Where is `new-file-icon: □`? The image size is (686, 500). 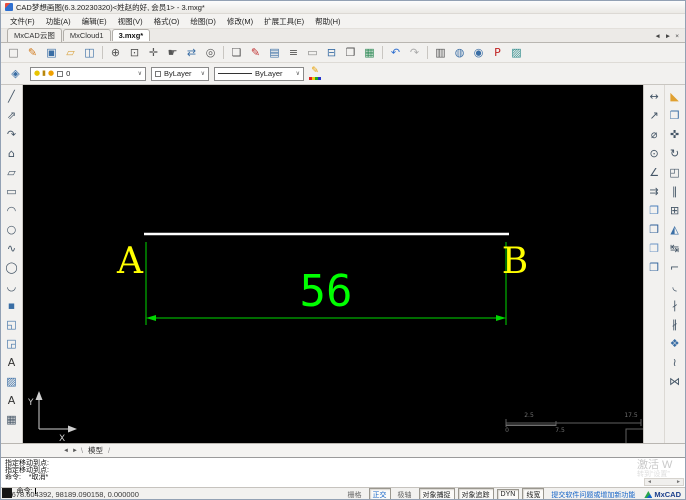 new-file-icon: □ is located at coordinates (13, 52).